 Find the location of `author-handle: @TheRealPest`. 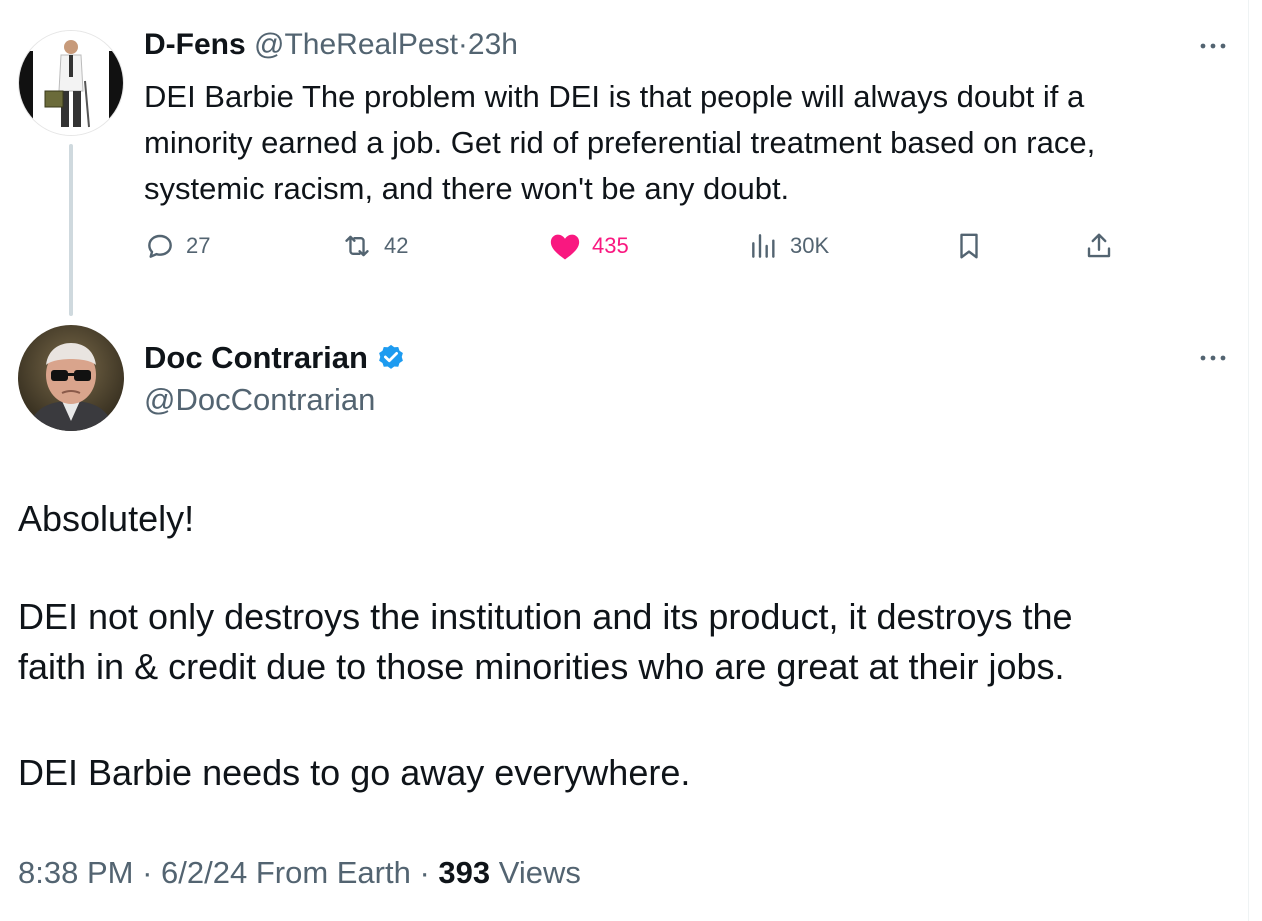

author-handle: @TheRealPest is located at coordinates (356, 44).